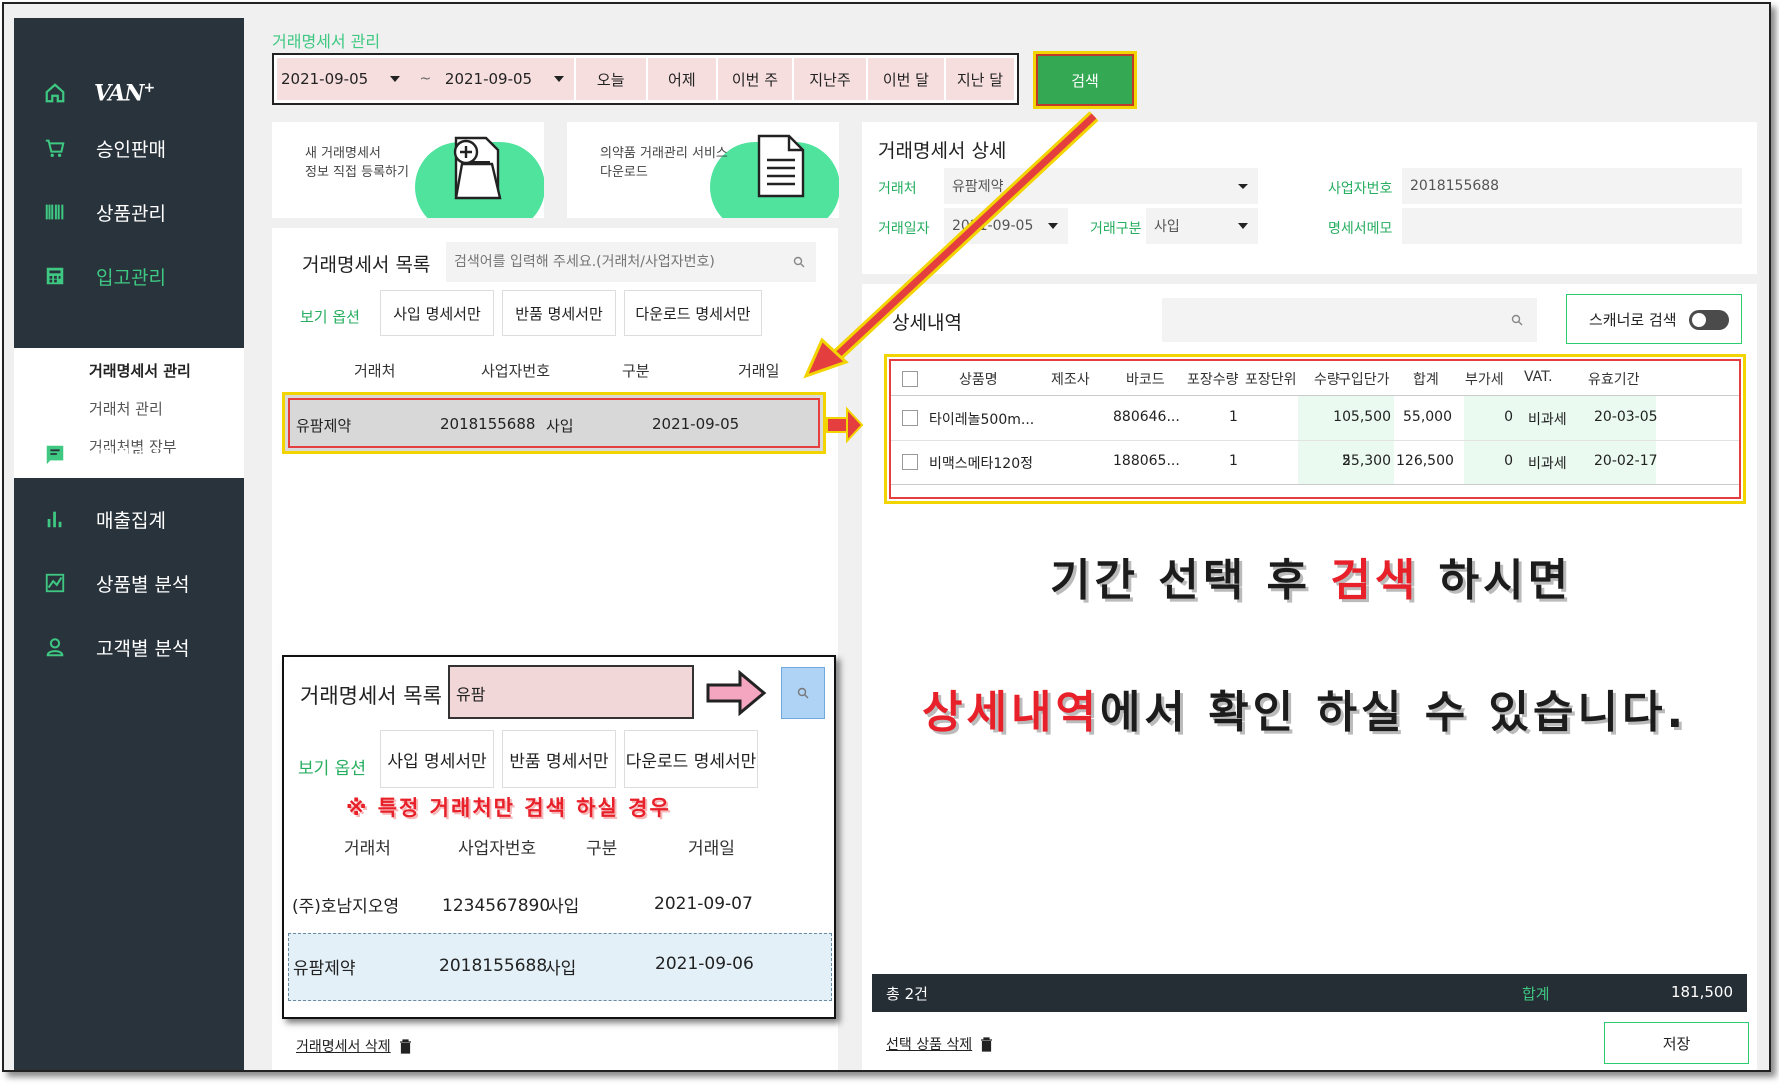 The width and height of the screenshot is (1779, 1087). I want to click on start-date-select: 2021-09-05, so click(343, 79).